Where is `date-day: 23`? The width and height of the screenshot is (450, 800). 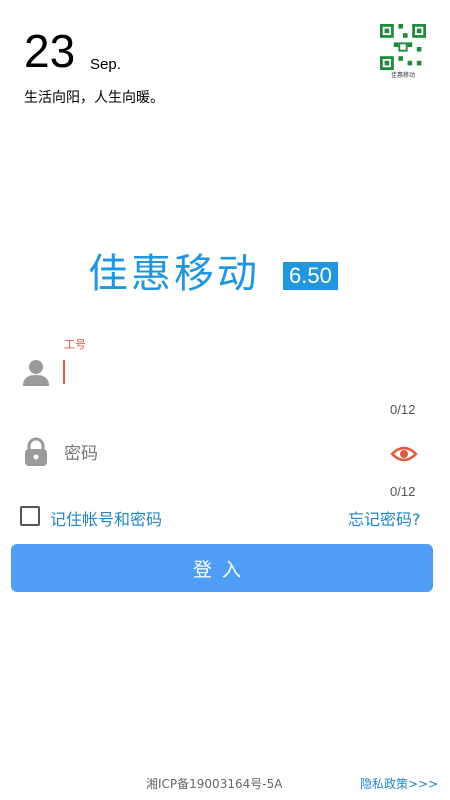
date-day: 23 is located at coordinates (50, 51).